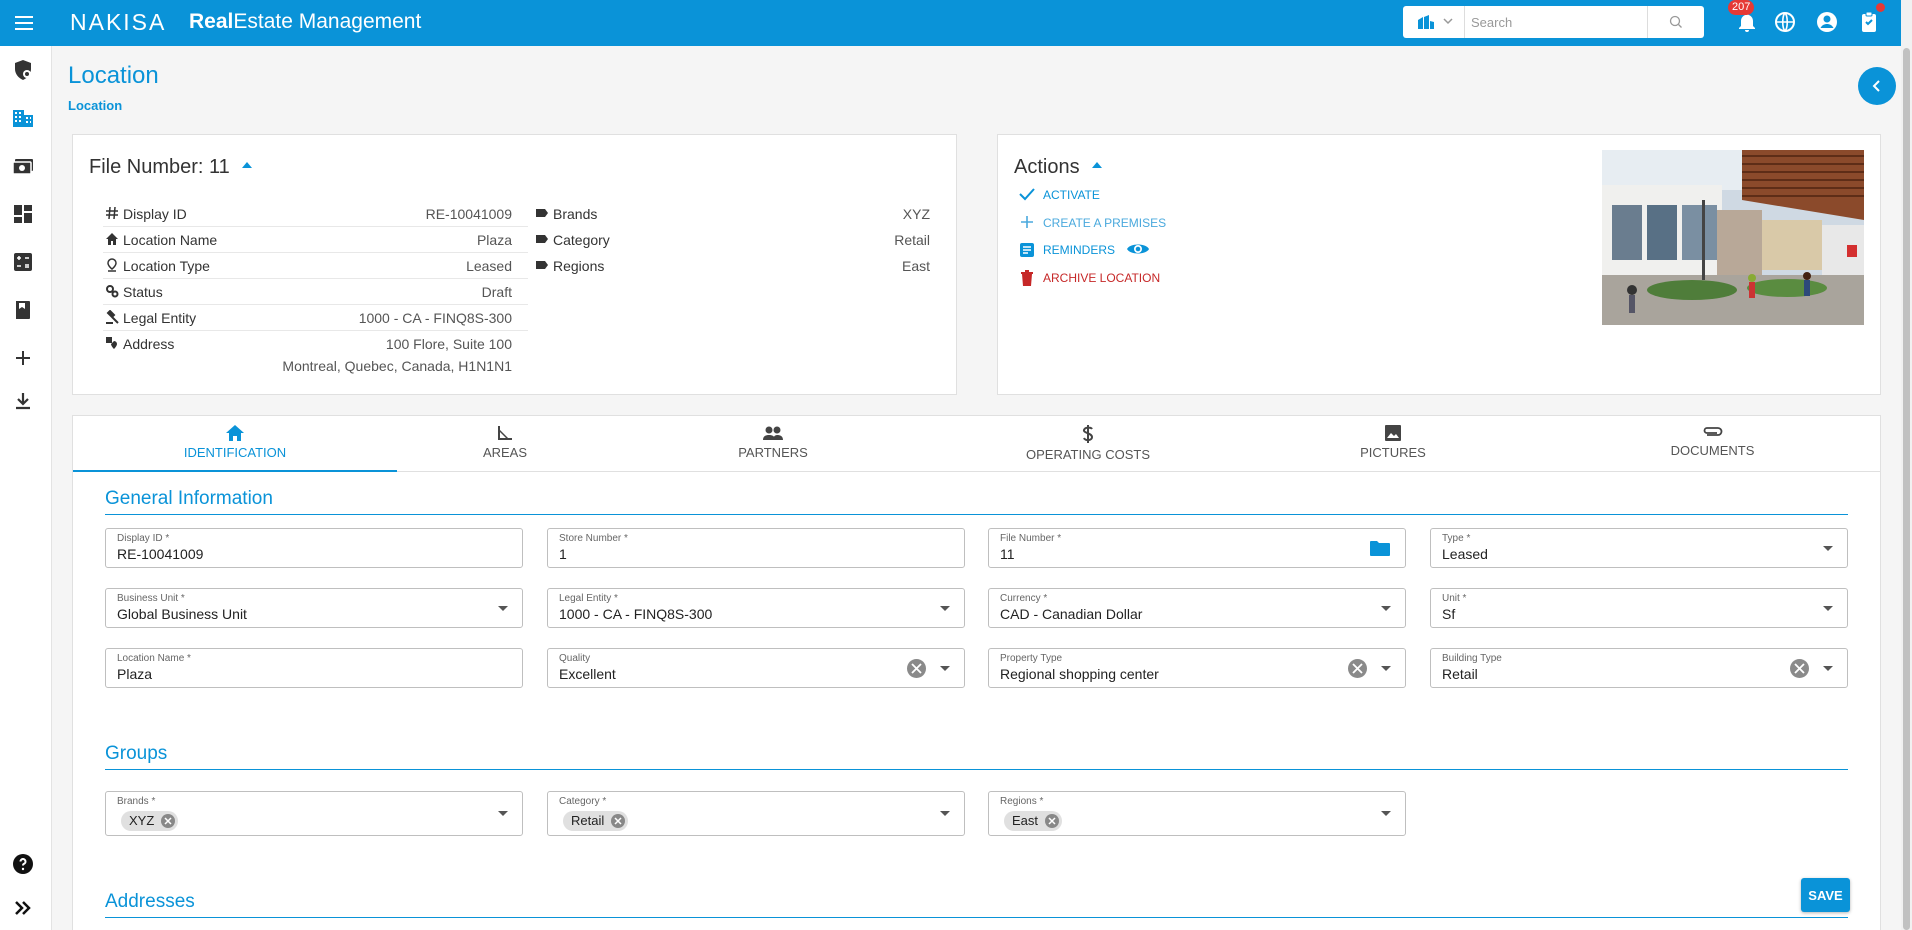 This screenshot has width=1912, height=930. I want to click on gears-icon, so click(112, 291).